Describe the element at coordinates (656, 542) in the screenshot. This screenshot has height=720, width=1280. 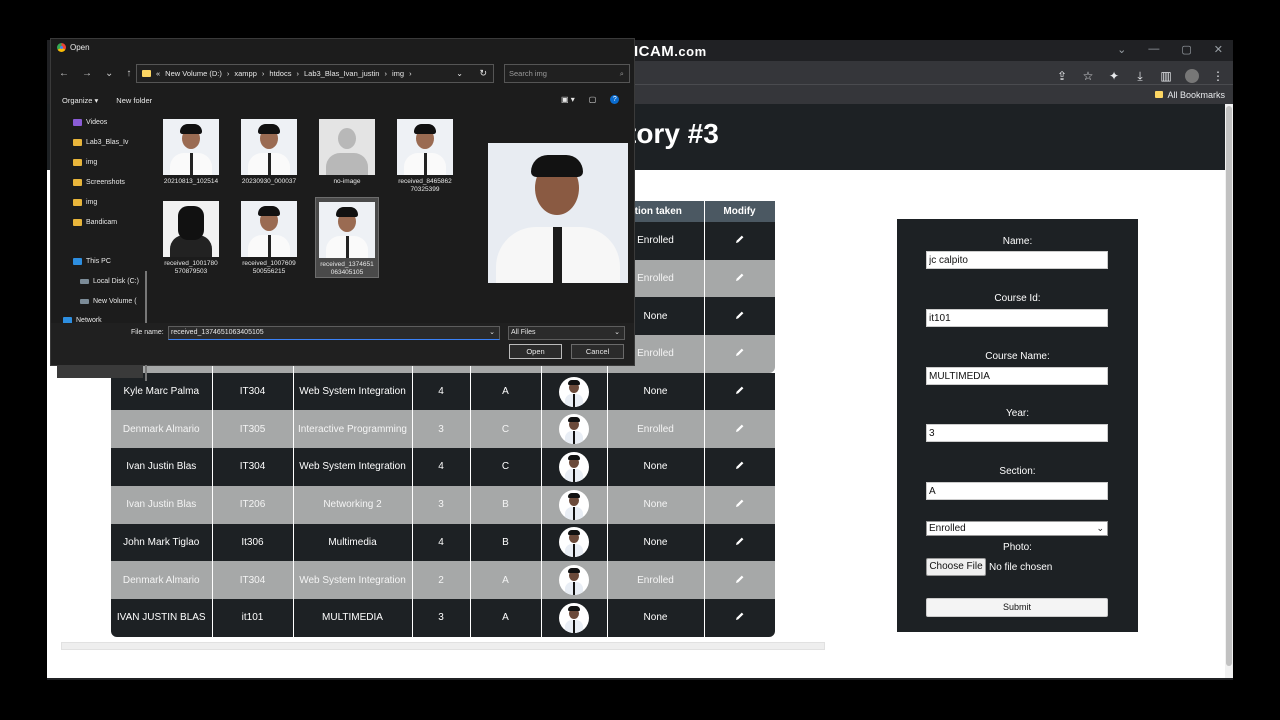
I see `cell-action: None` at that location.